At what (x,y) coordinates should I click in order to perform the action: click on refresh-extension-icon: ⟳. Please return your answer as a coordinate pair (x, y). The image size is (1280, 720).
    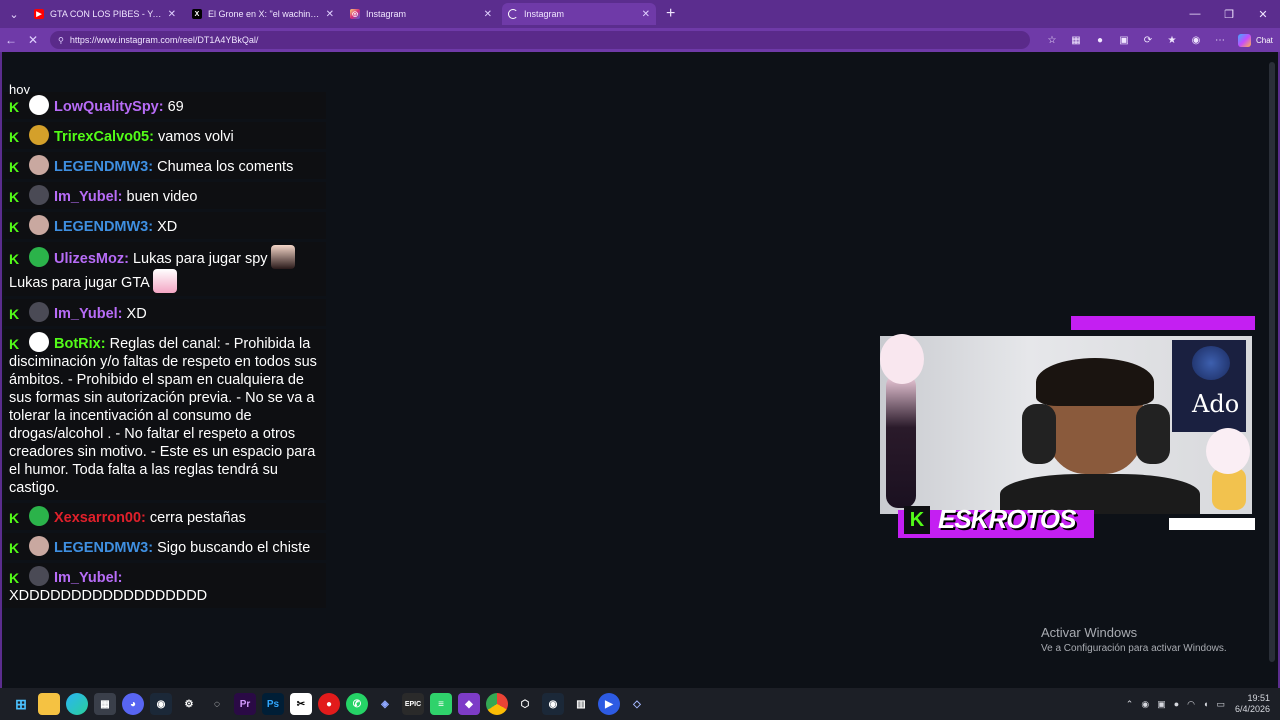
    Looking at the image, I should click on (1148, 40).